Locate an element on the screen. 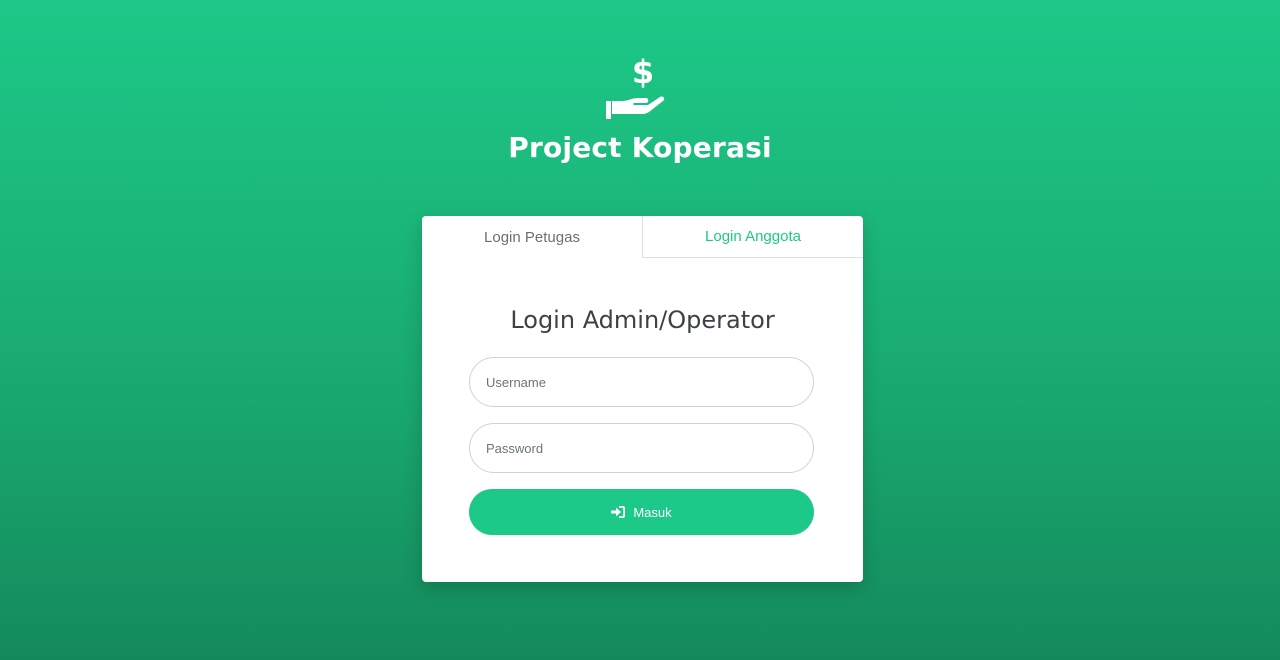  password-input is located at coordinates (641, 448).